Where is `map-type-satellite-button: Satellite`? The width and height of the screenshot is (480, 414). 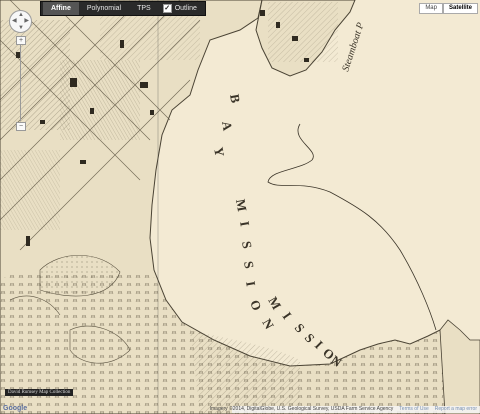
map-type-satellite-button: Satellite is located at coordinates (460, 8).